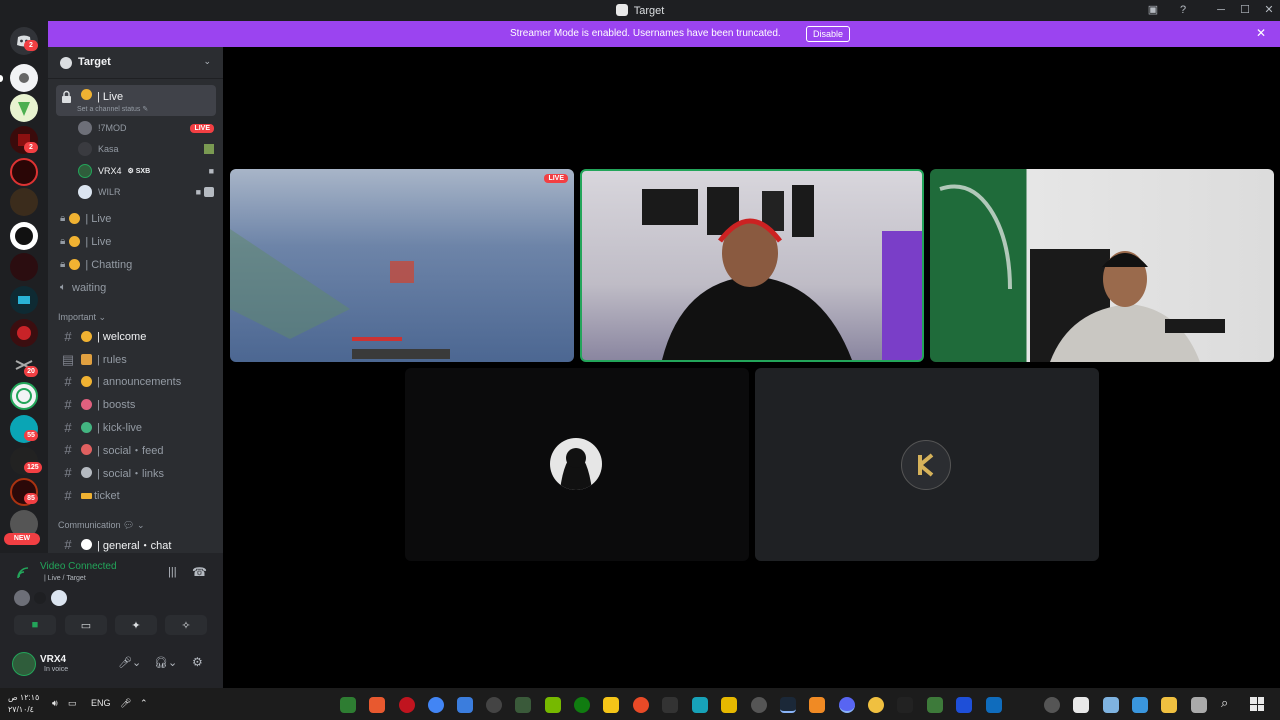 This screenshot has height=720, width=1280. What do you see at coordinates (136, 287) in the screenshot?
I see `voice-channel: 🔈︎ waiting` at bounding box center [136, 287].